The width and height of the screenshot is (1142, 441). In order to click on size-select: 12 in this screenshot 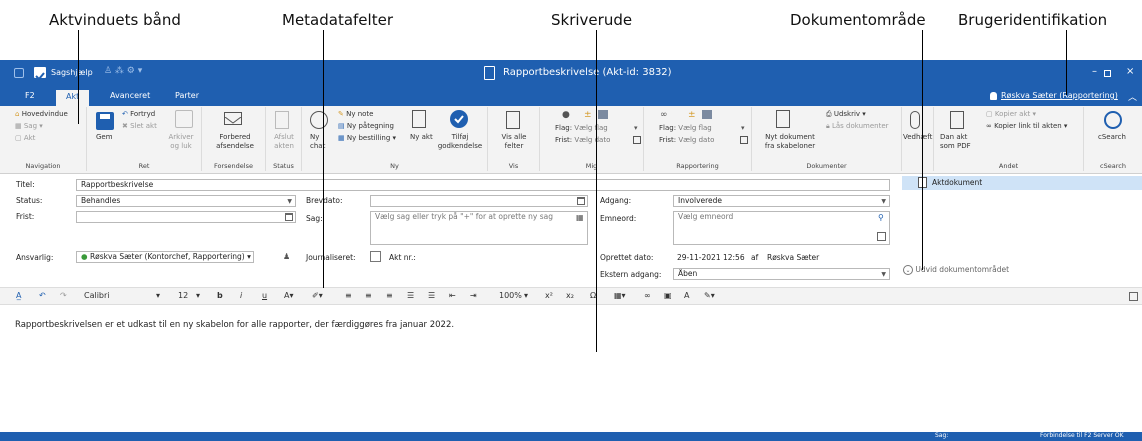, I will do `click(183, 295)`.